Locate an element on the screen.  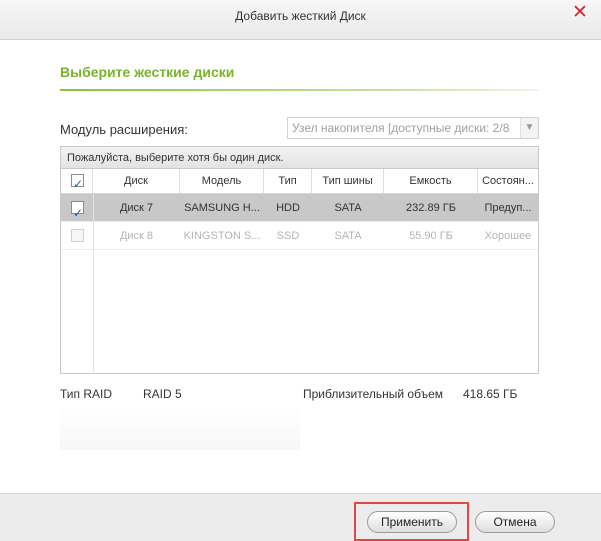
dialog-footer: Применить Отмена is located at coordinates (300, 517).